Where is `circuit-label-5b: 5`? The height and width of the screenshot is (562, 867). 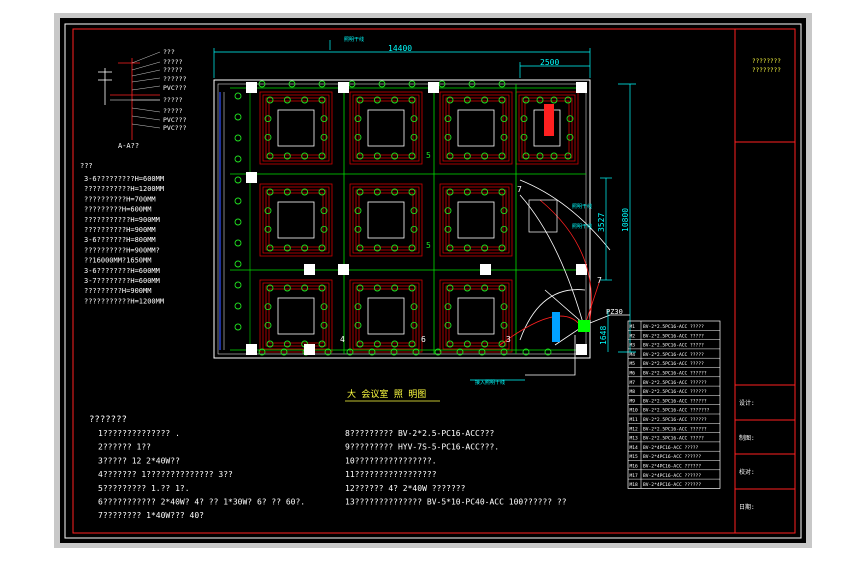
circuit-label-5b: 5 is located at coordinates (428, 245).